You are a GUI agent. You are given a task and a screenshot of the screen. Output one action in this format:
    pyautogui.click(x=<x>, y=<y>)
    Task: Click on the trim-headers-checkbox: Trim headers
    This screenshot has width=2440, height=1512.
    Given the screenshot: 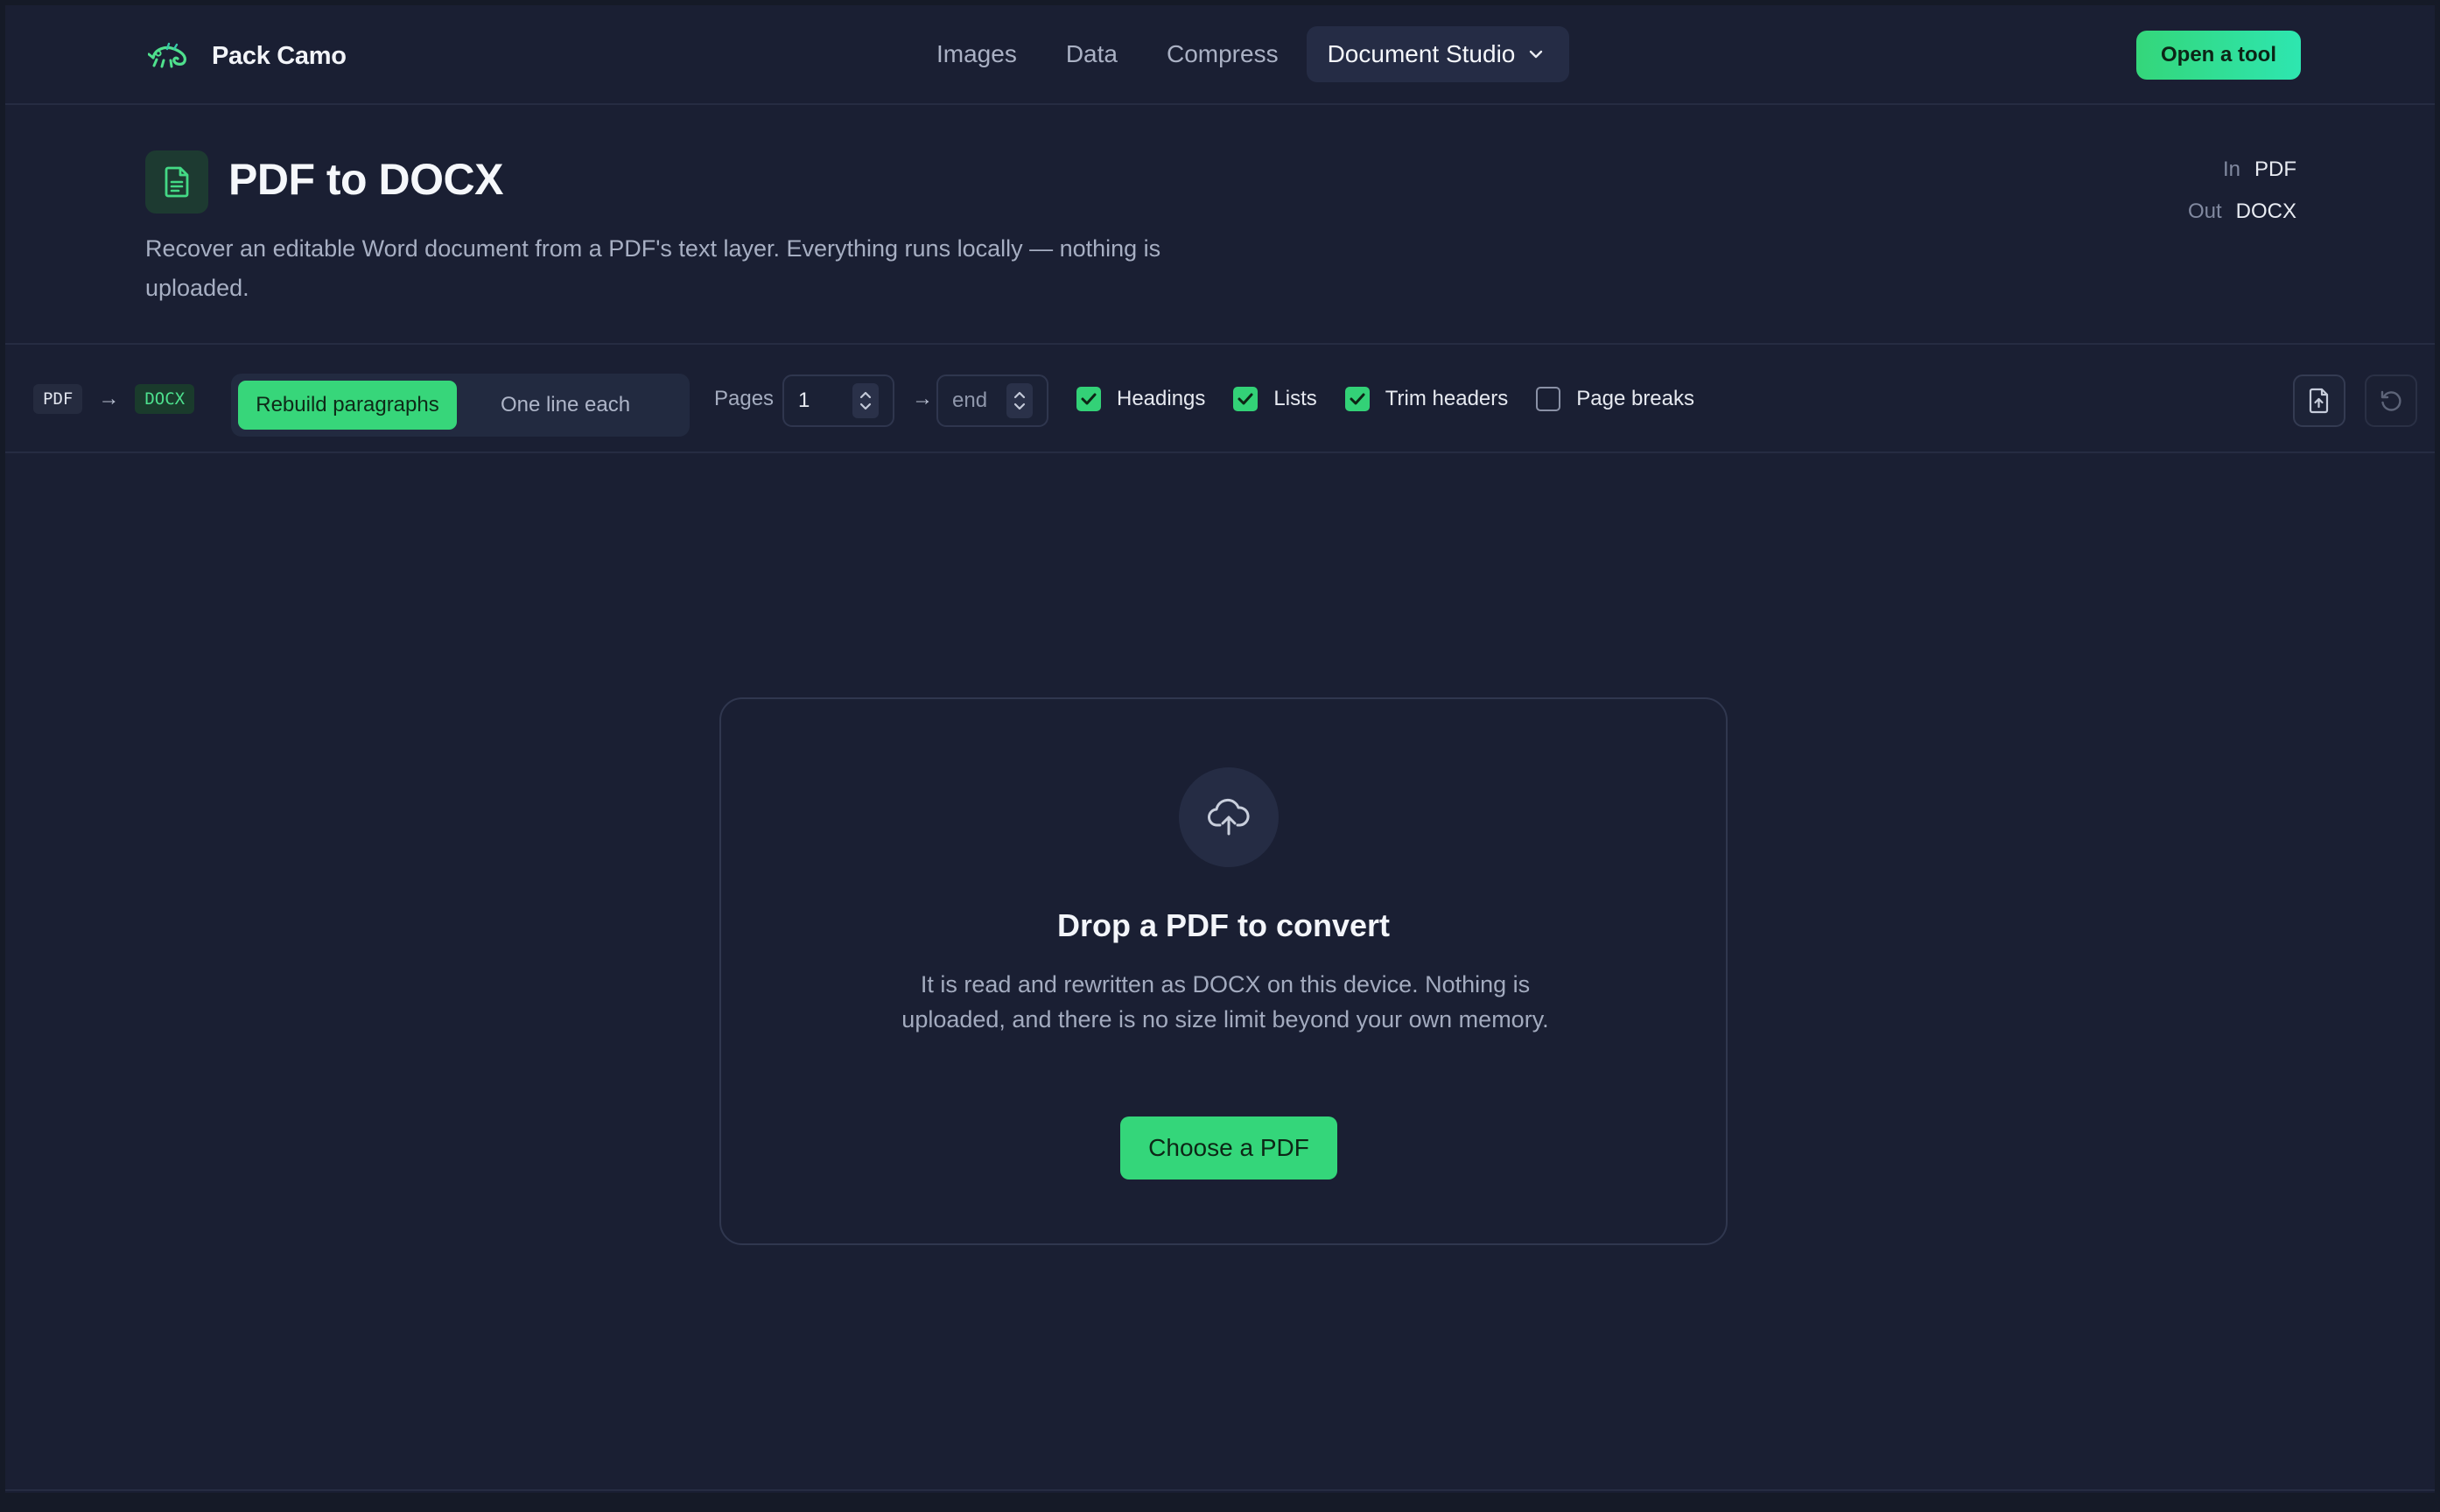 What is the action you would take?
    pyautogui.click(x=1426, y=399)
    